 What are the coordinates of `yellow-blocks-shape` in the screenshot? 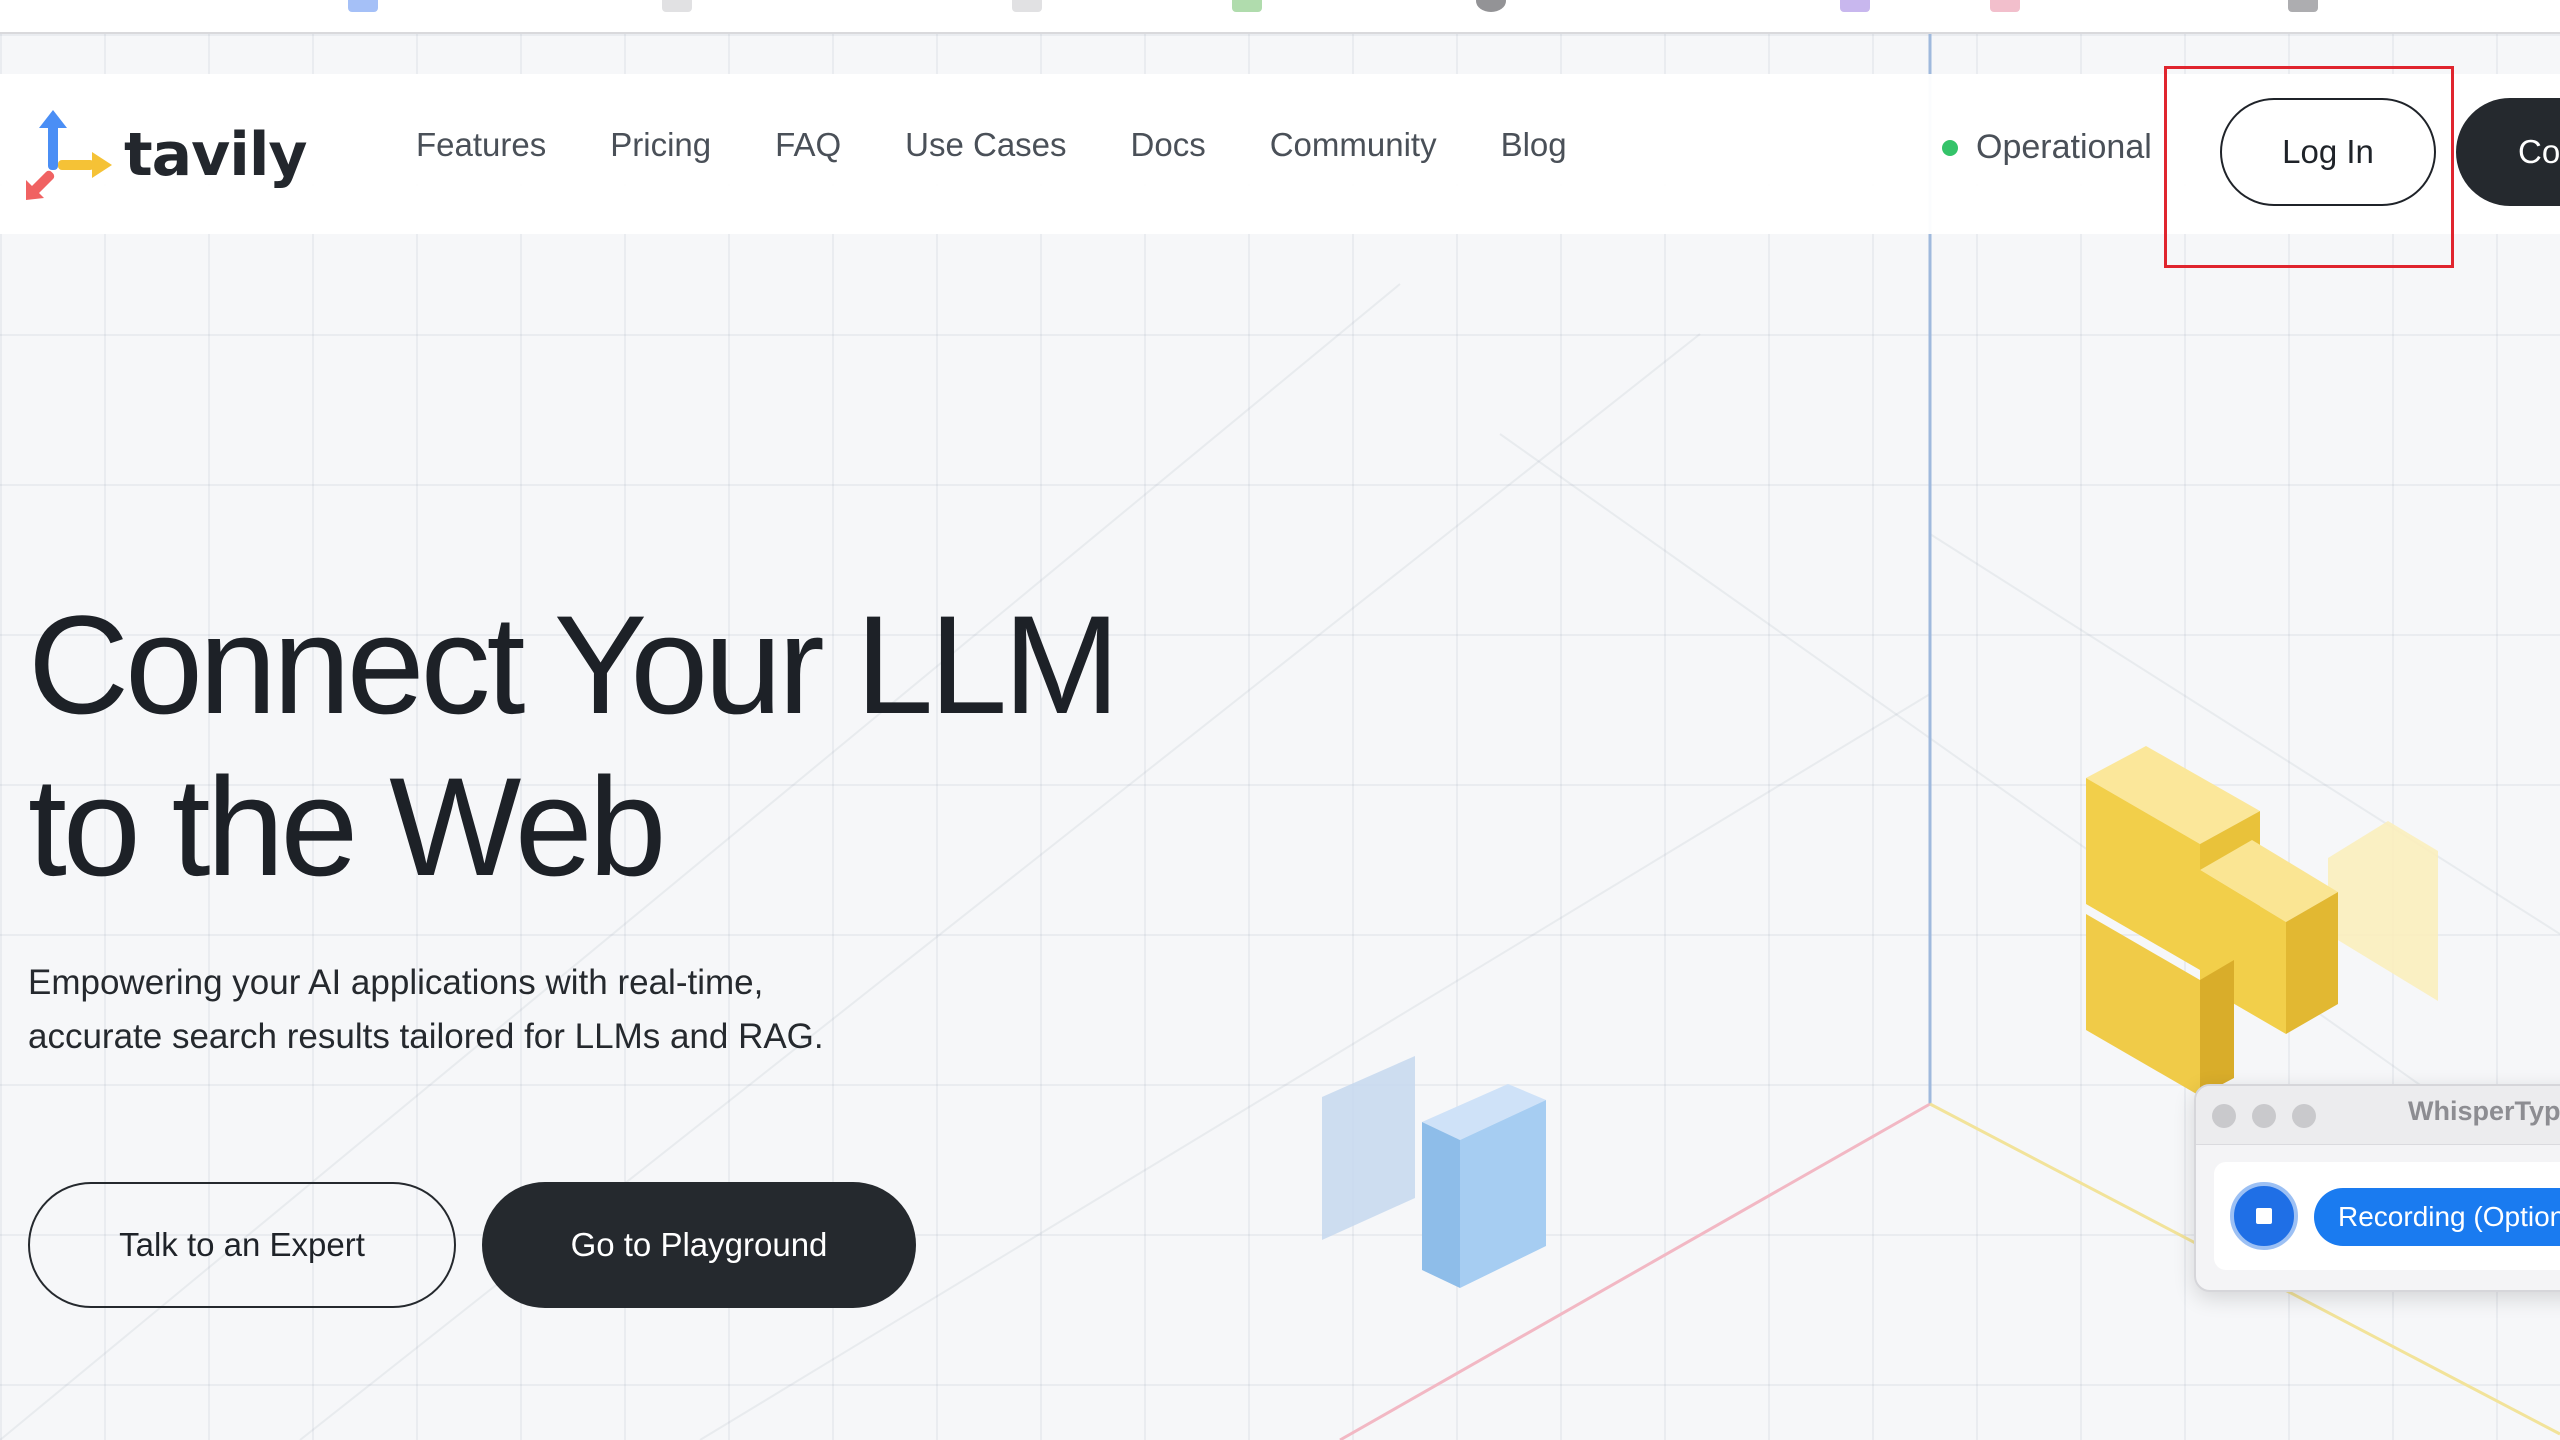 It's located at (2262, 921).